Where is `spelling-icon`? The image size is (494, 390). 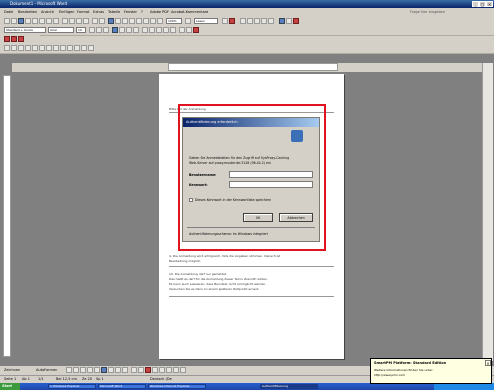 spelling-icon is located at coordinates (56, 21).